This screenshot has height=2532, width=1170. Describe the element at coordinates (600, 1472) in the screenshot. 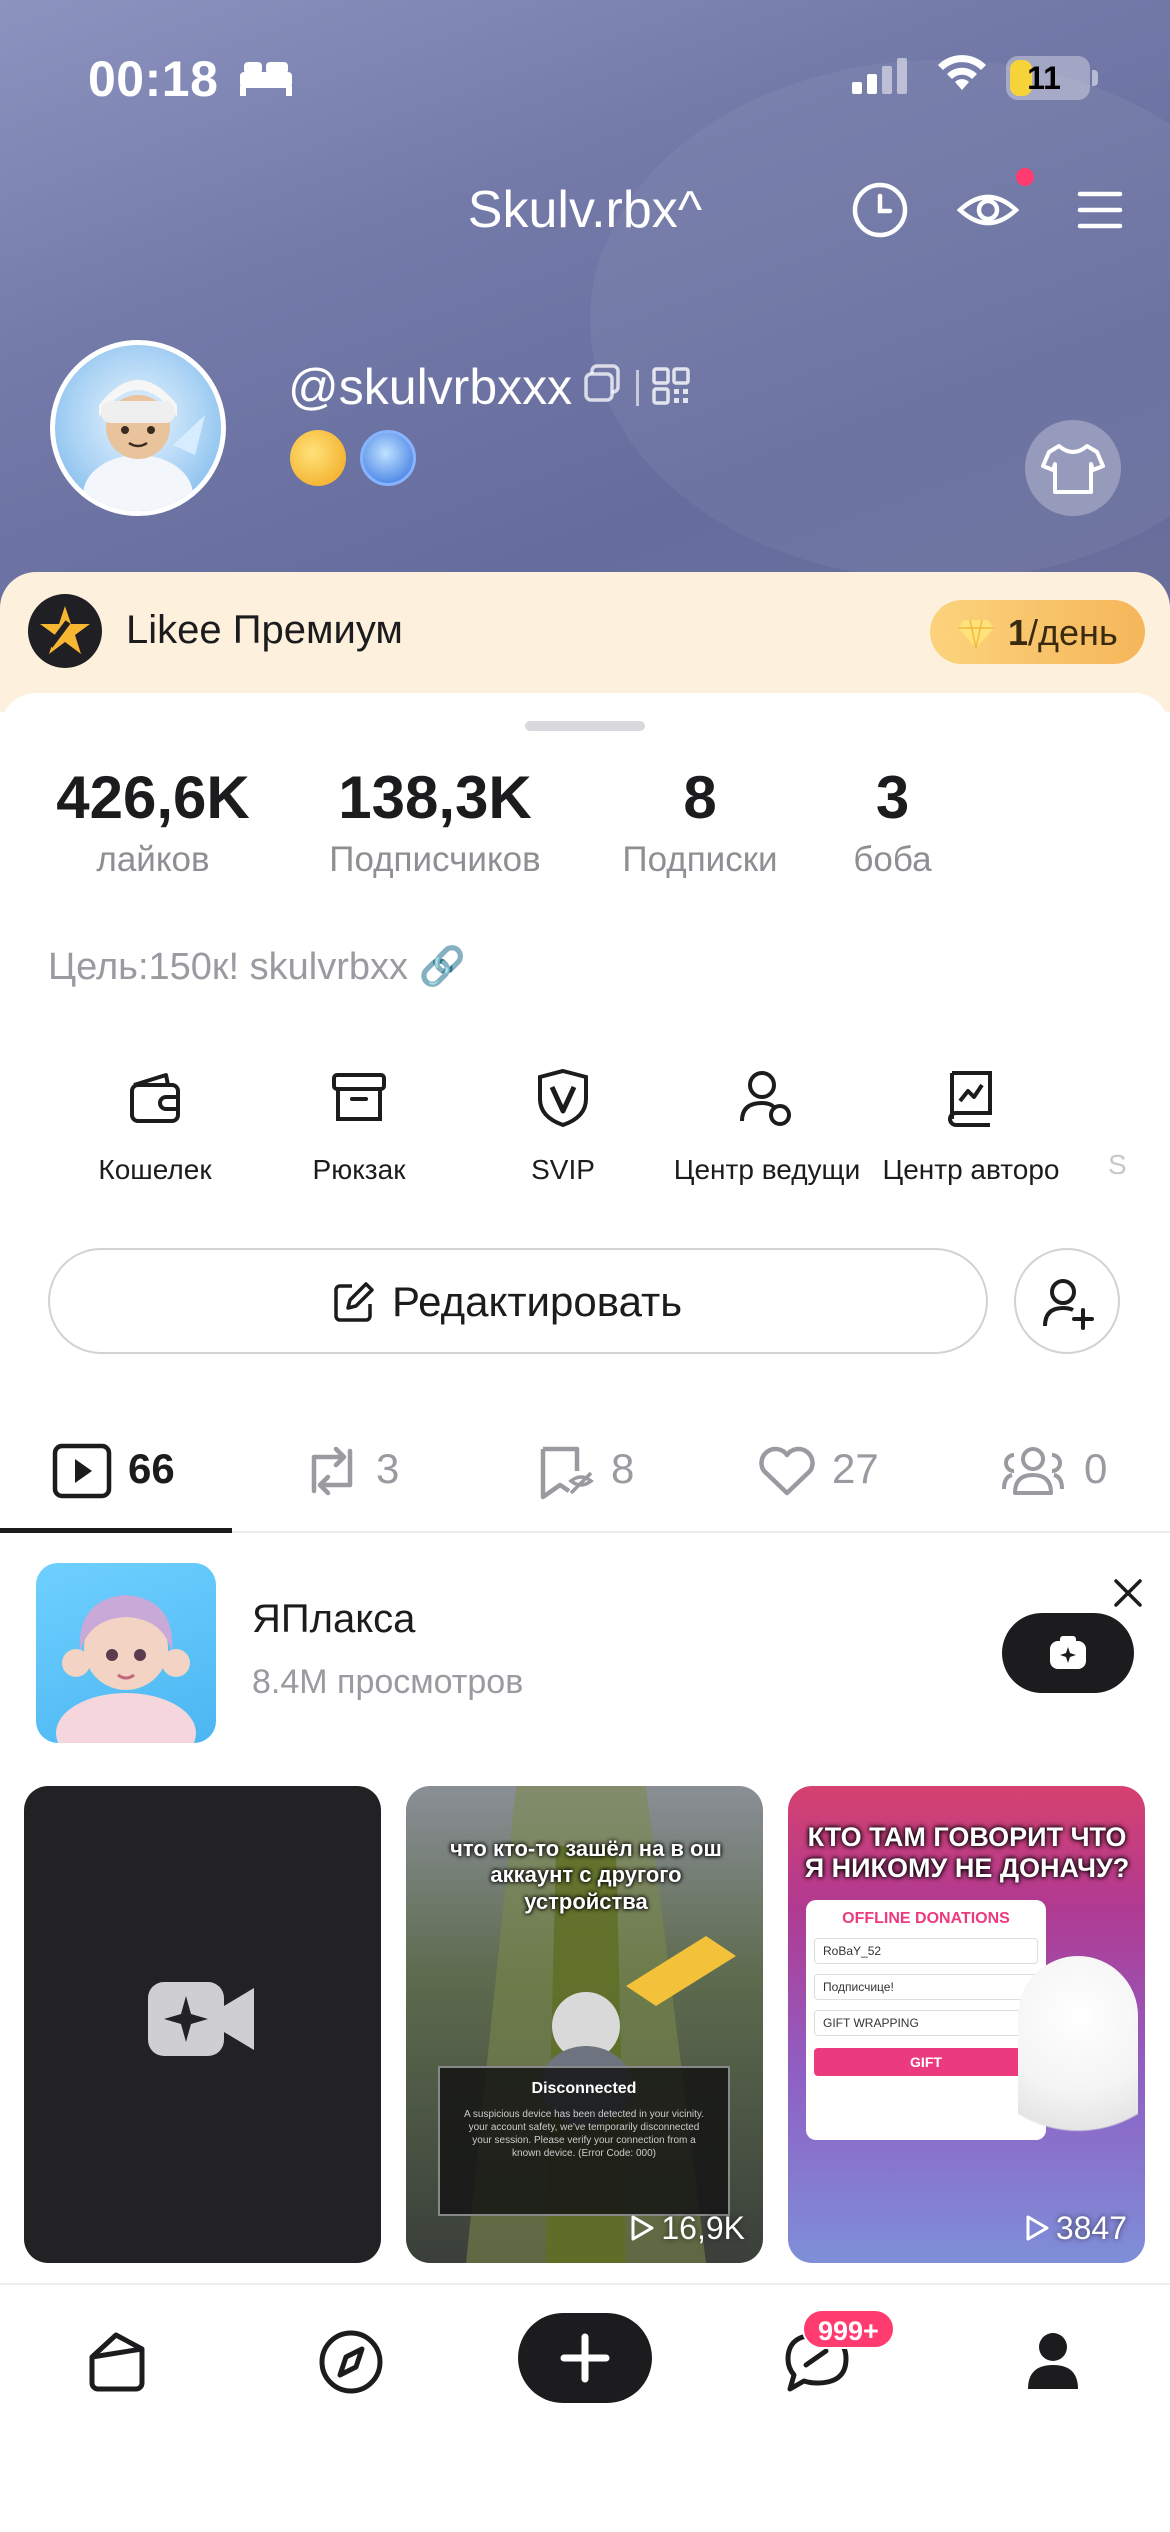

I see `tab-bookmarks: 8` at that location.